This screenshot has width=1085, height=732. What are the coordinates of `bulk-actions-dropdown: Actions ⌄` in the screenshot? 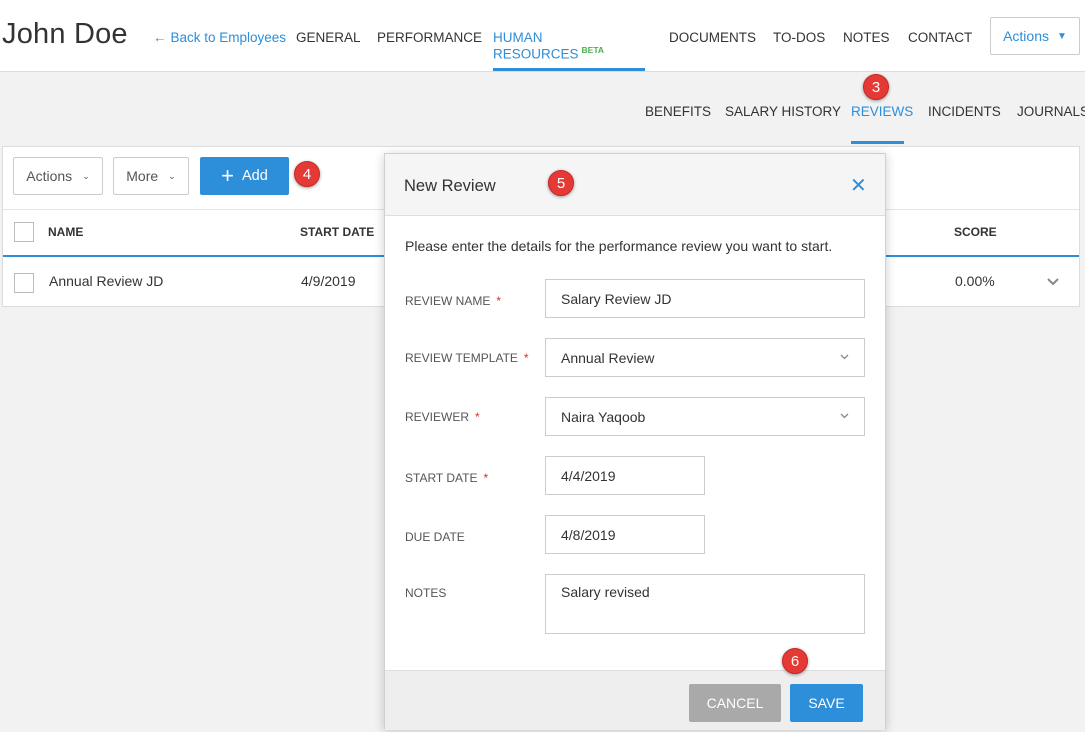 It's located at (58, 176).